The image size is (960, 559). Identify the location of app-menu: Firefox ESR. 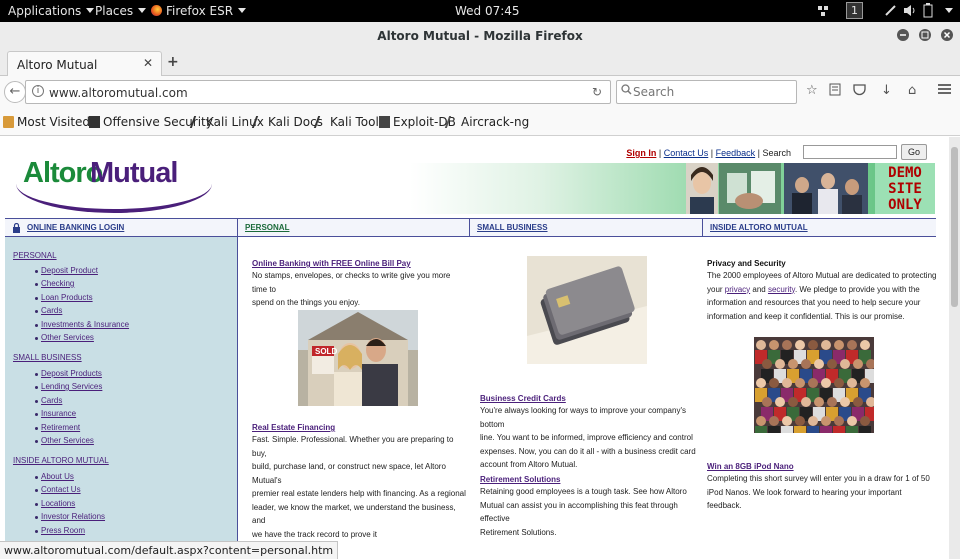
(199, 11).